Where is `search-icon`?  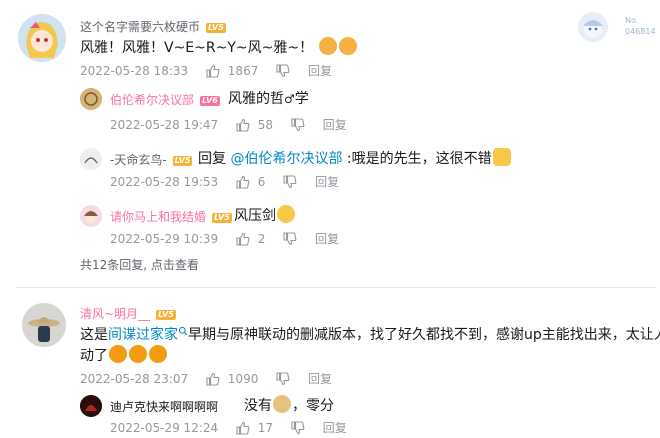
search-icon is located at coordinates (183, 331).